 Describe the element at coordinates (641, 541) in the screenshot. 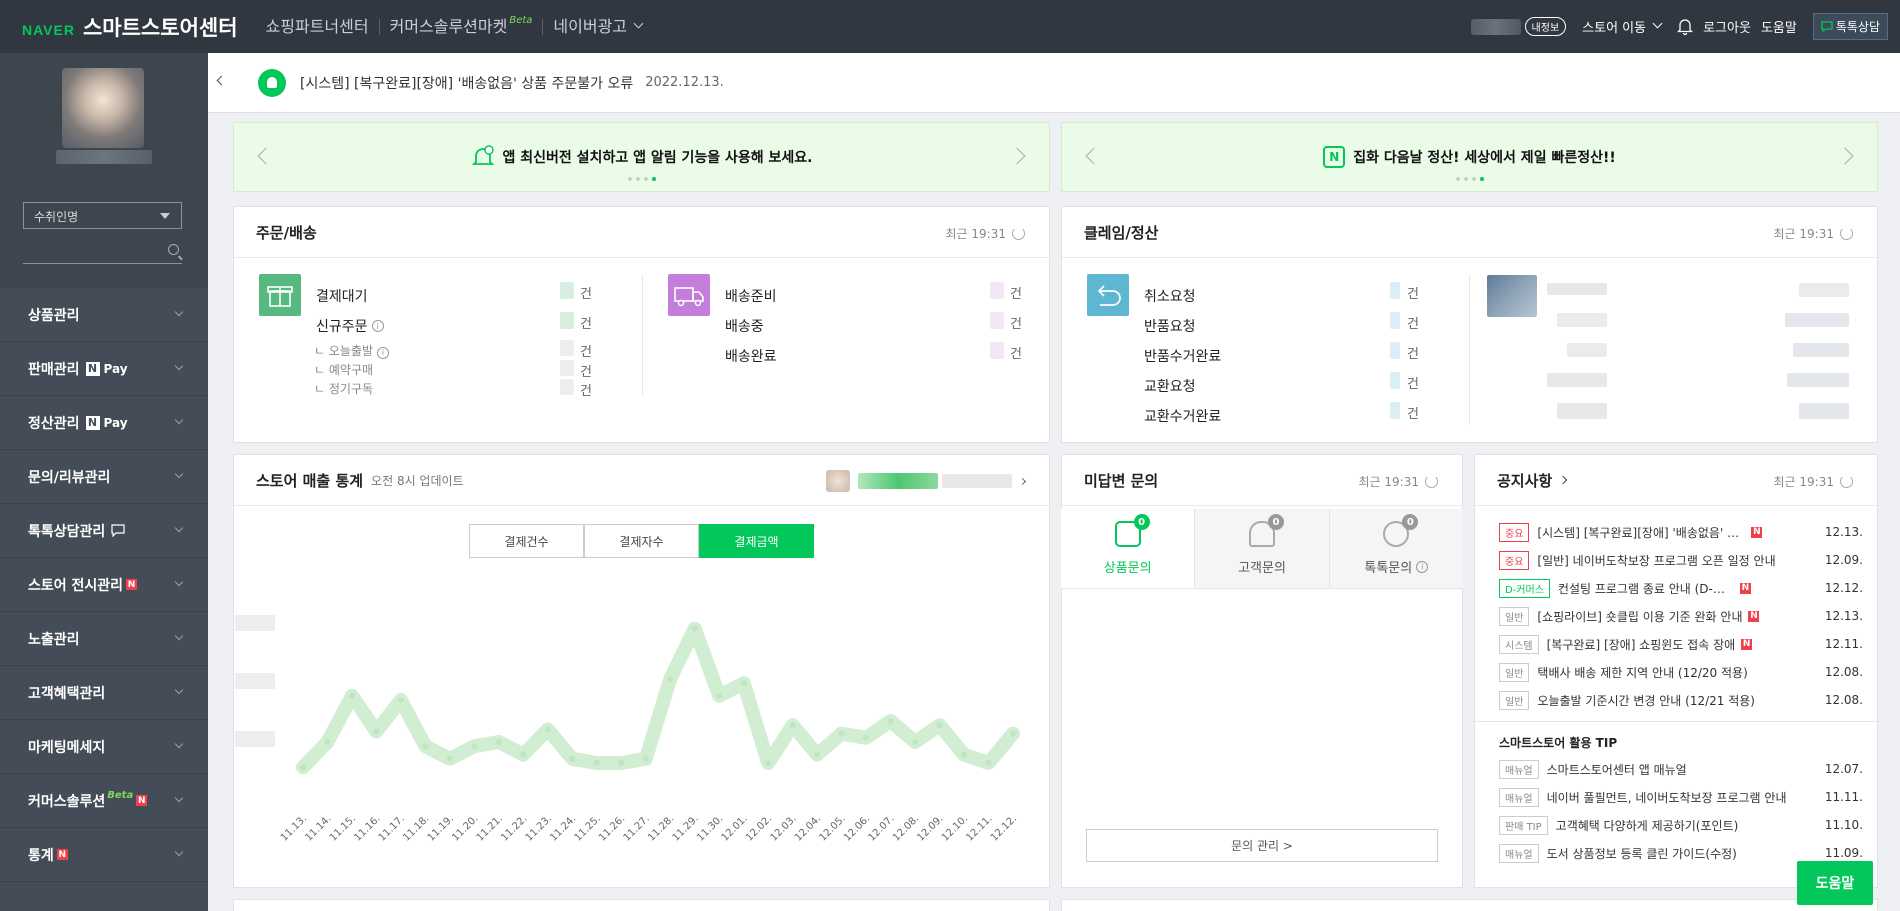

I see `tab-buyer-count: 결제자수` at that location.